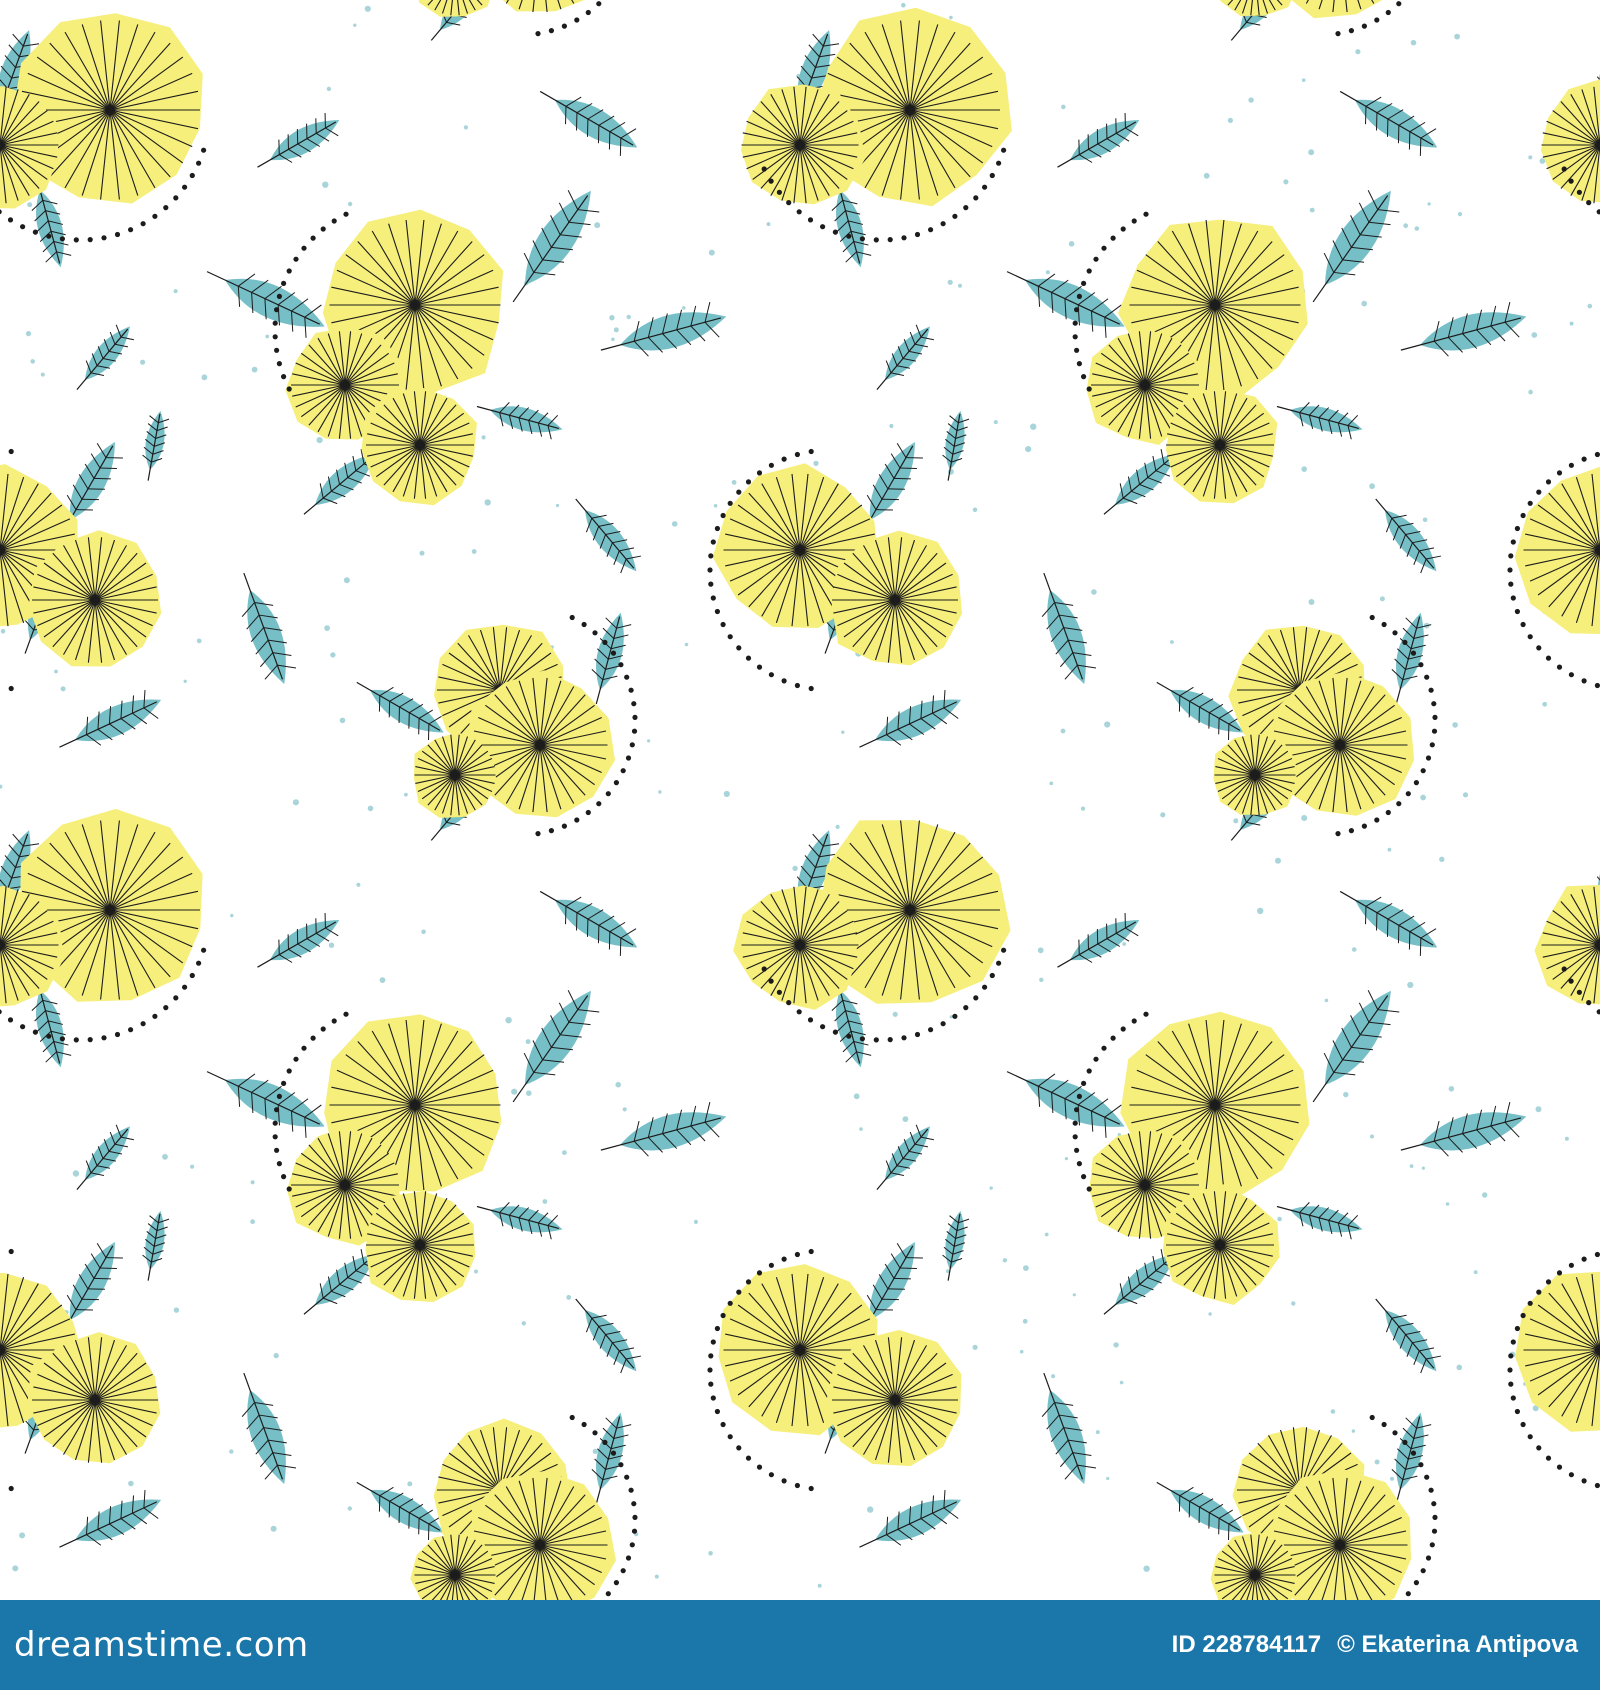 The height and width of the screenshot is (1690, 1600). What do you see at coordinates (1457, 1645) in the screenshot?
I see `author-credit: © Ekaterina Antipova` at bounding box center [1457, 1645].